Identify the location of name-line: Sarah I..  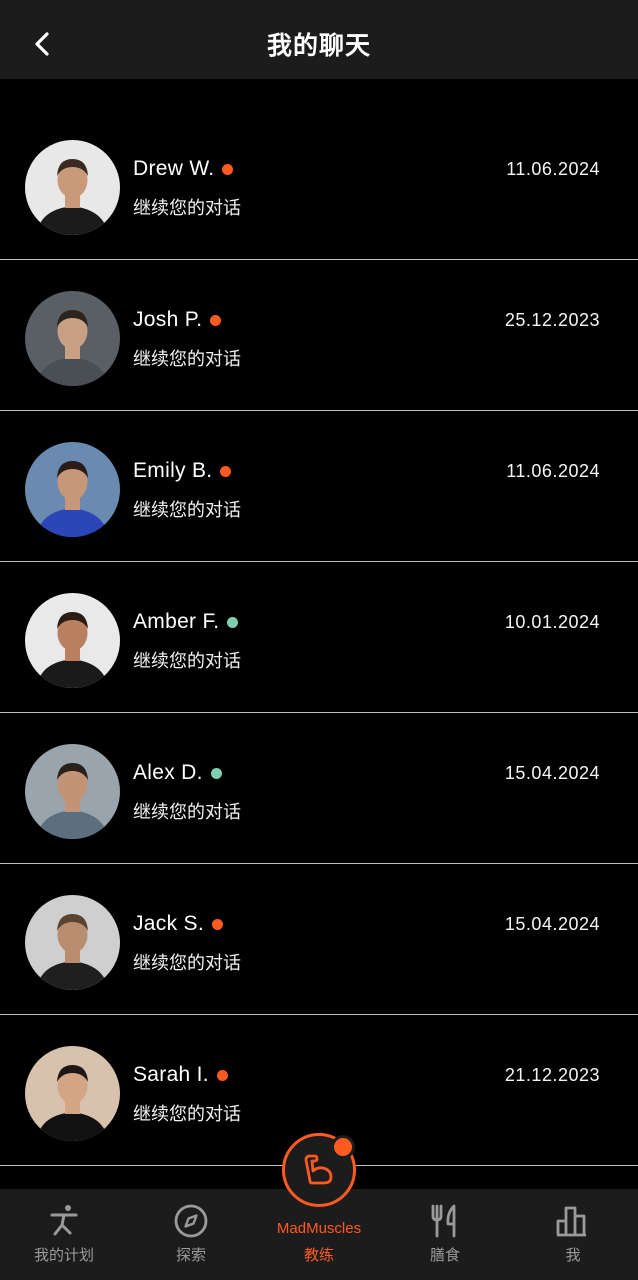
(180, 1075).